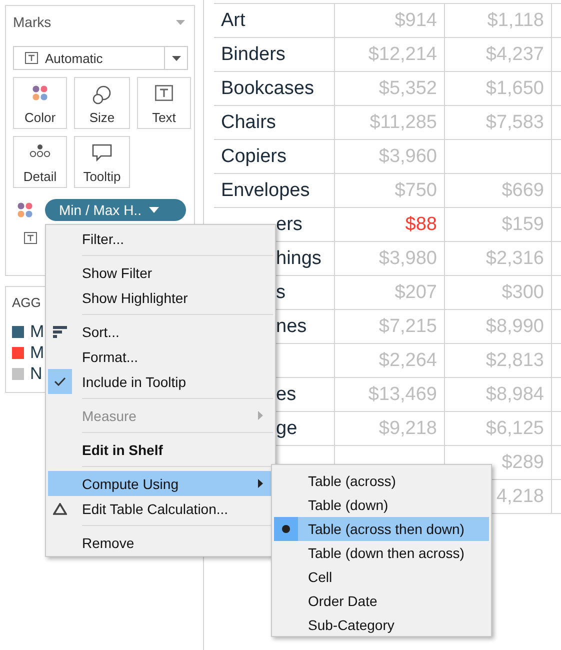 Image resolution: width=561 pixels, height=650 pixels. Describe the element at coordinates (381, 529) in the screenshot. I see `menu-item: Table (across then down)` at that location.